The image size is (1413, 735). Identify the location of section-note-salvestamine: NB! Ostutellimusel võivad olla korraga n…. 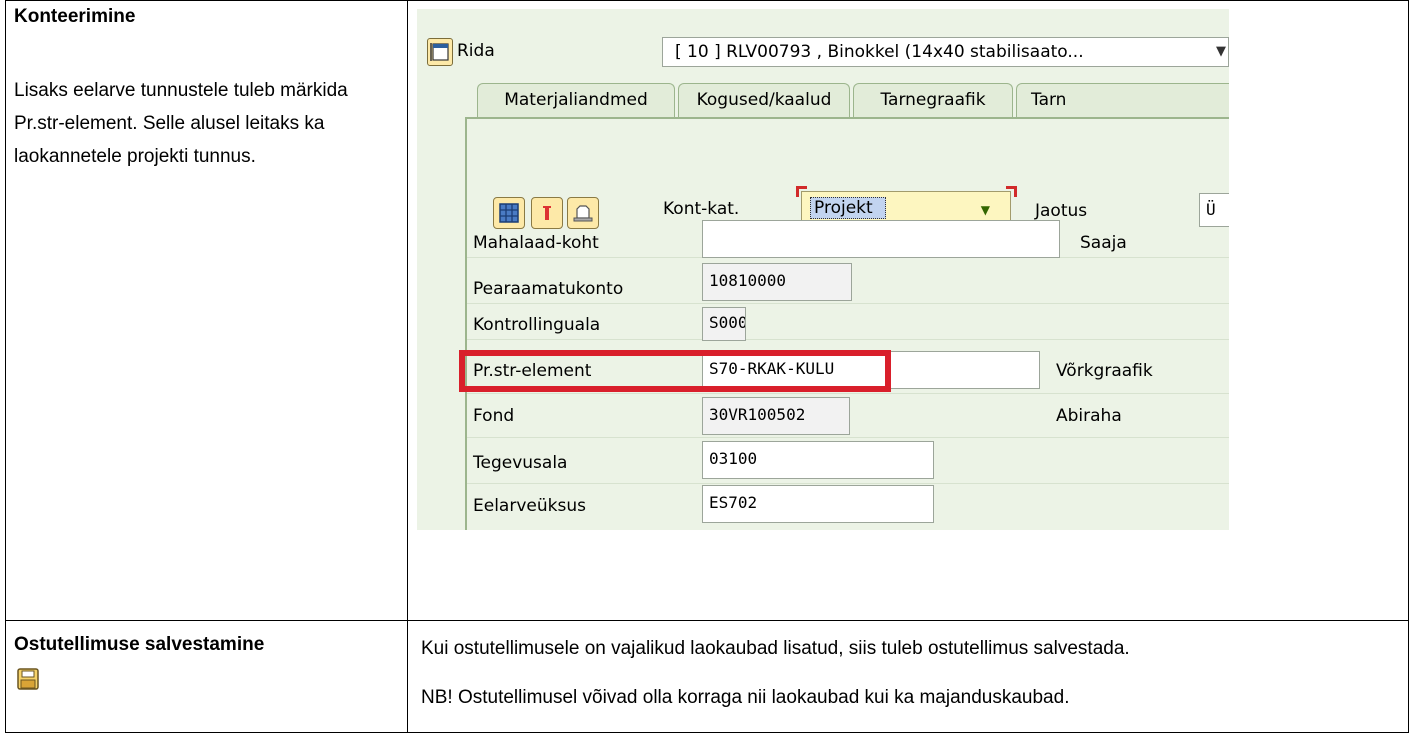
(745, 697).